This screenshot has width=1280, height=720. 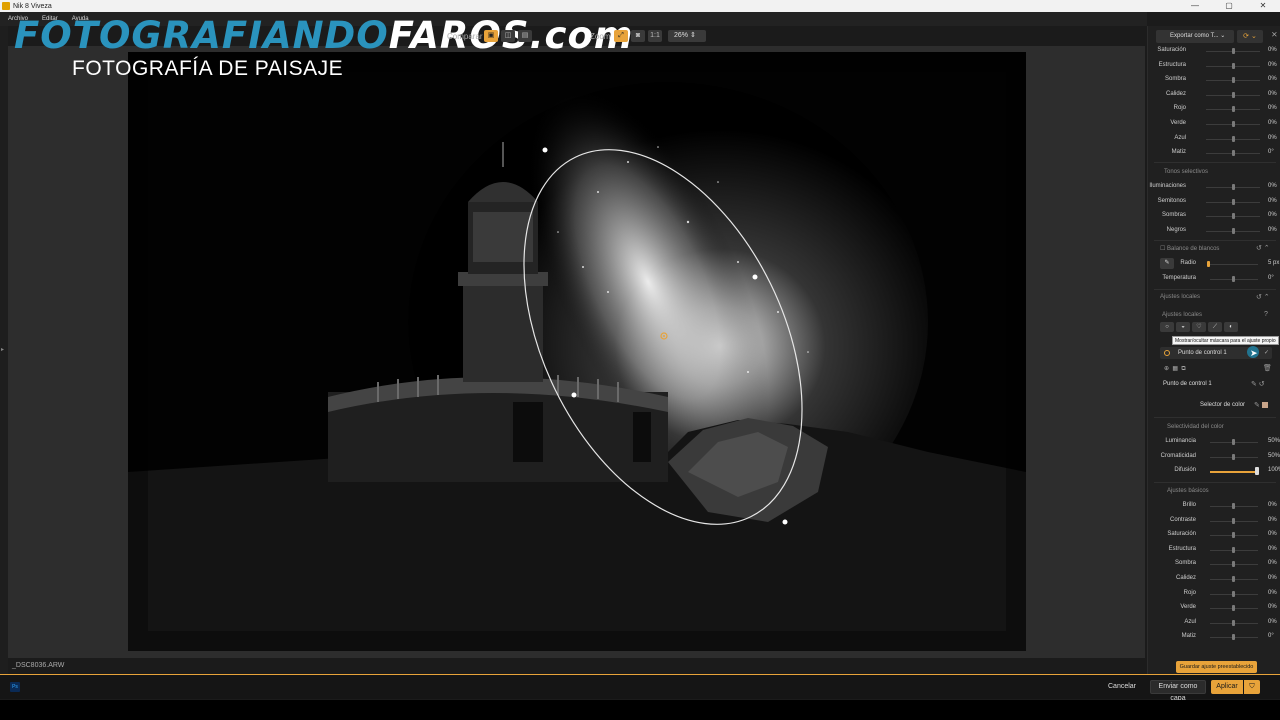 I want to click on cancel-button: Cancelar, so click(x=1122, y=686).